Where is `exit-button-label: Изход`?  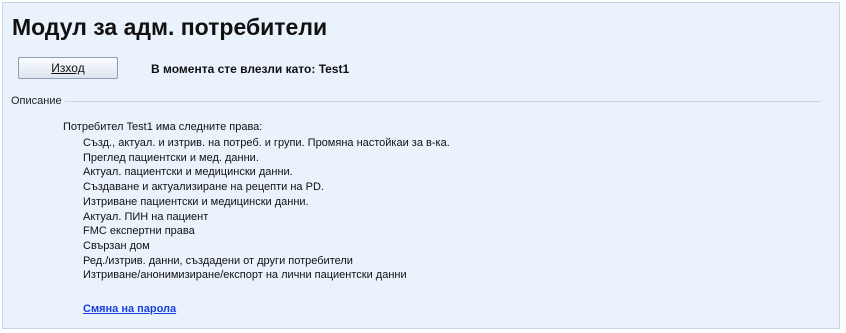 exit-button-label: Изход is located at coordinates (68, 68).